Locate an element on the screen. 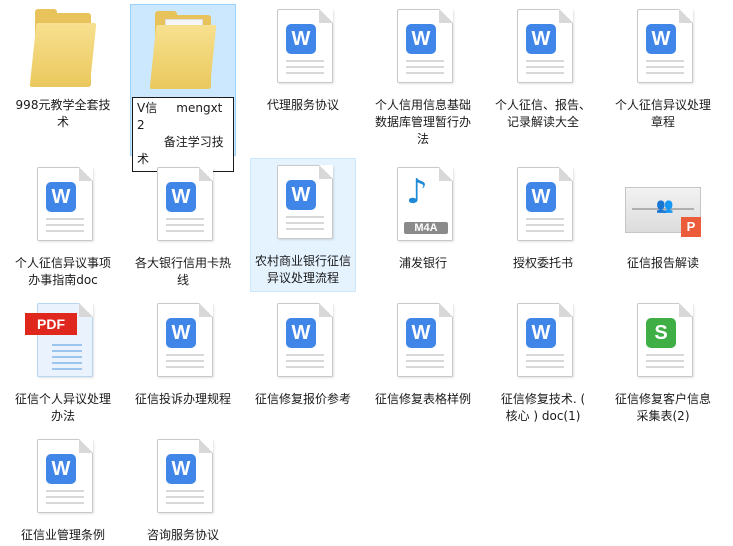  file-label: 农村商业银行征信异议处理流程 is located at coordinates (303, 269).